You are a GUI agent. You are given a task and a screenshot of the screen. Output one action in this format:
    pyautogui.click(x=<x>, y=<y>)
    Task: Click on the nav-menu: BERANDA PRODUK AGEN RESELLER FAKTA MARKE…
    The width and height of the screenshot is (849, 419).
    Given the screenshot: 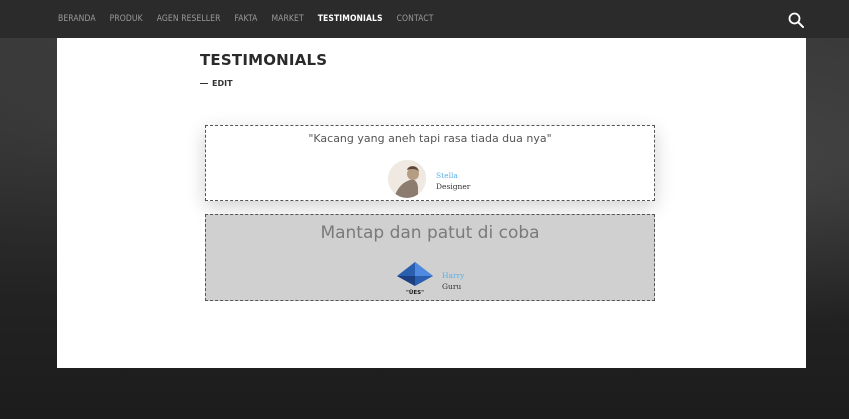 What is the action you would take?
    pyautogui.click(x=252, y=19)
    